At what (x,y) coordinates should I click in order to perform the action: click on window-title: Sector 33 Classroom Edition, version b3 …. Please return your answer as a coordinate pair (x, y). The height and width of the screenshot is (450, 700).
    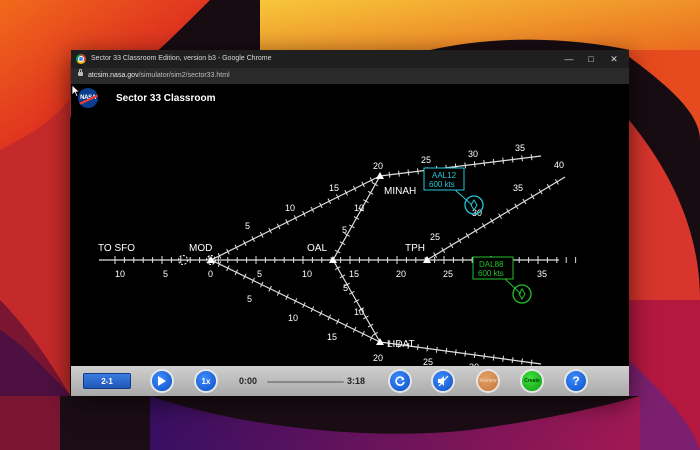
    Looking at the image, I should click on (181, 58).